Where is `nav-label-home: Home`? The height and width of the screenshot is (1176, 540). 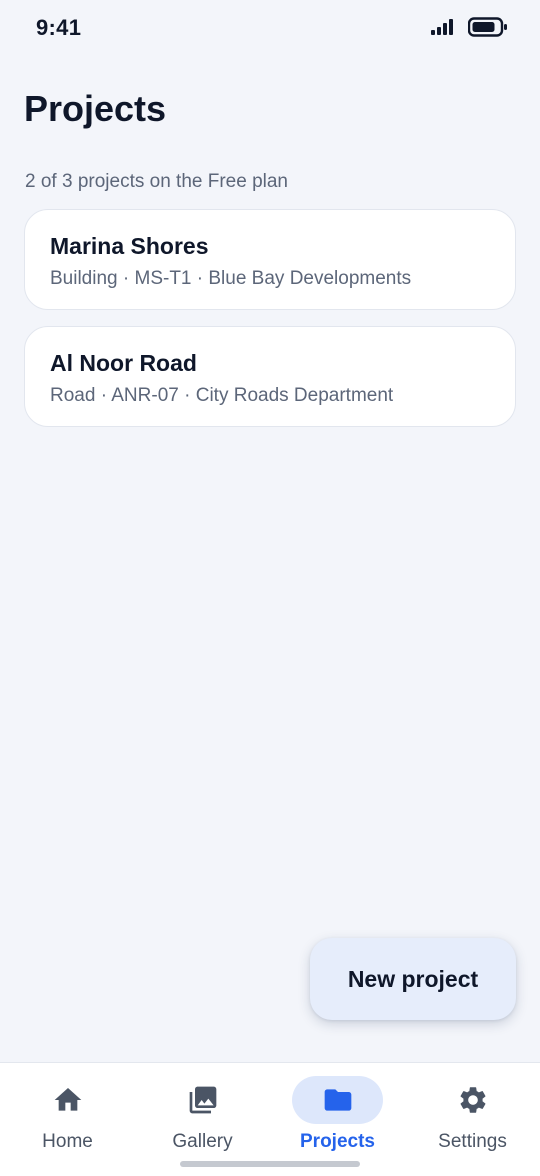
nav-label-home: Home is located at coordinates (67, 1141).